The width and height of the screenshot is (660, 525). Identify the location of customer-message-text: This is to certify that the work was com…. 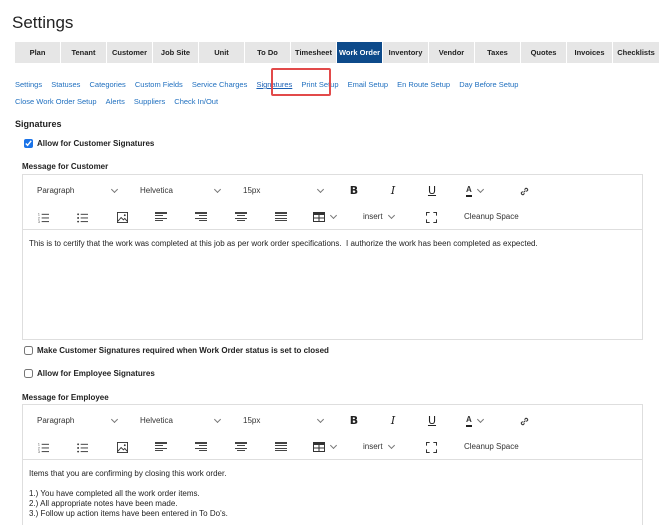
(332, 244).